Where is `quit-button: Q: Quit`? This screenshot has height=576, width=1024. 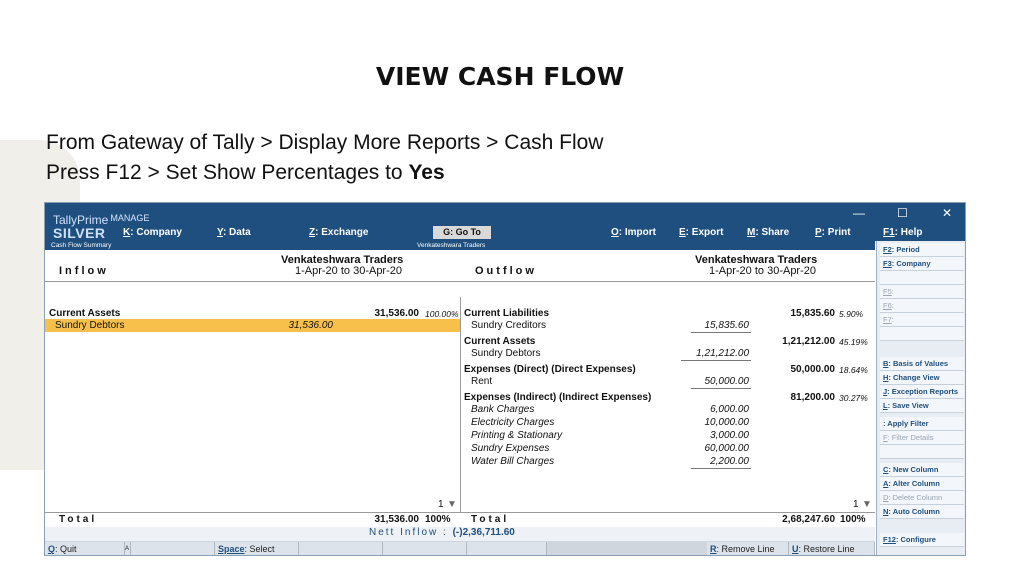 quit-button: Q: Quit is located at coordinates (85, 548).